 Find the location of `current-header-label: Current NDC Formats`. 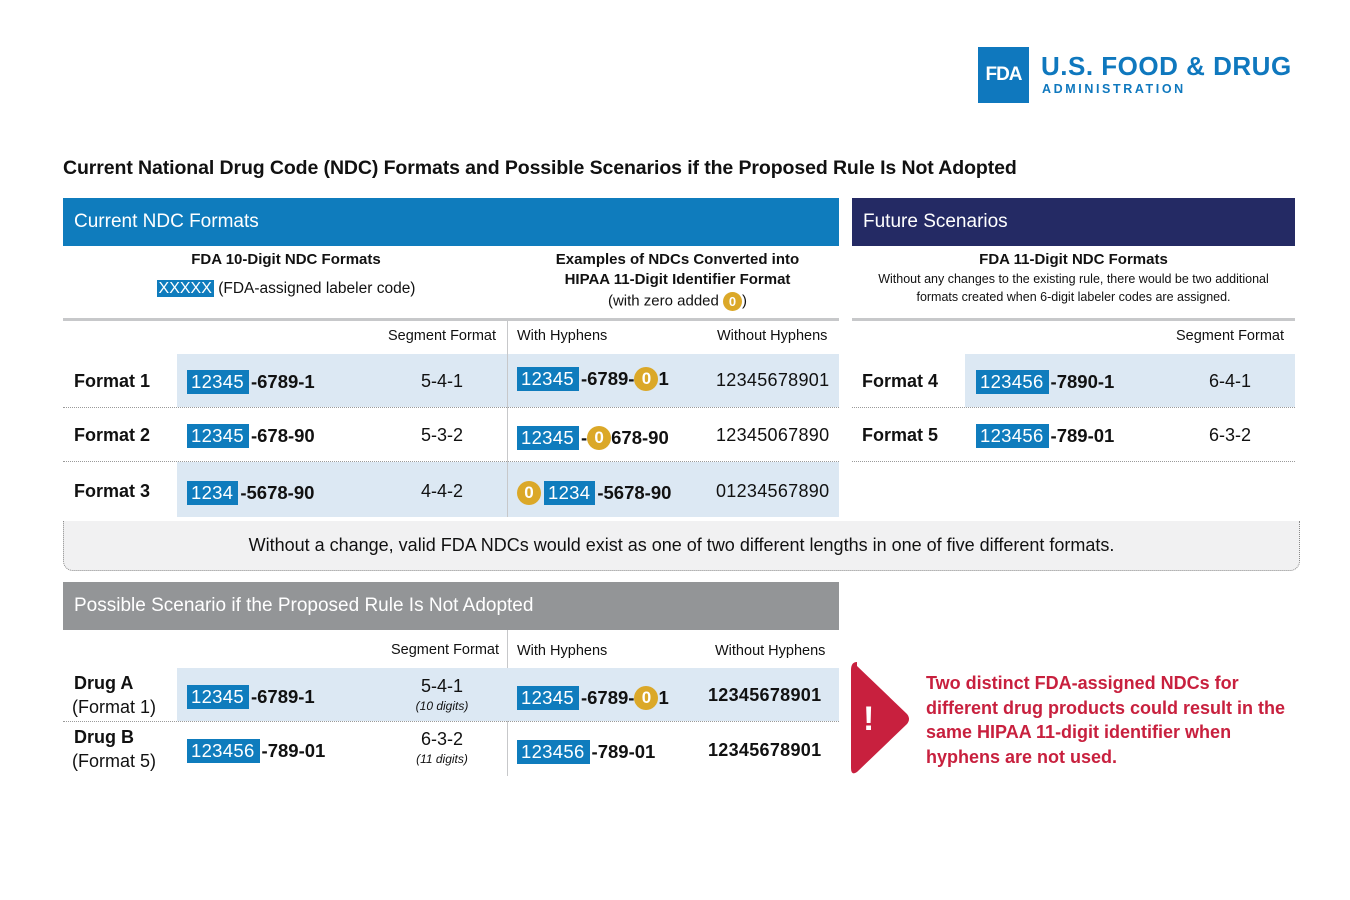

current-header-label: Current NDC Formats is located at coordinates (166, 221).